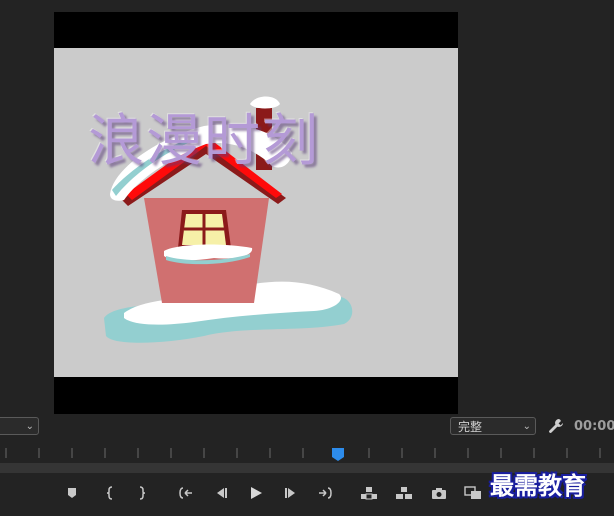  I want to click on wrench-icon, so click(556, 426).